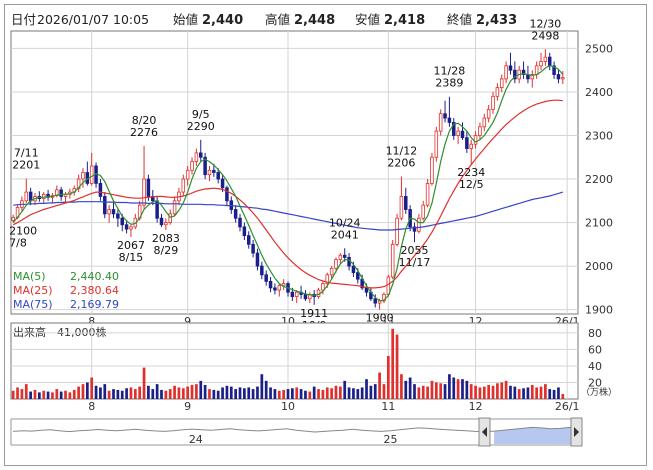 The height and width of the screenshot is (470, 653). Describe the element at coordinates (94, 304) in the screenshot. I see `legend-ma75-value: 2,169.79` at that location.